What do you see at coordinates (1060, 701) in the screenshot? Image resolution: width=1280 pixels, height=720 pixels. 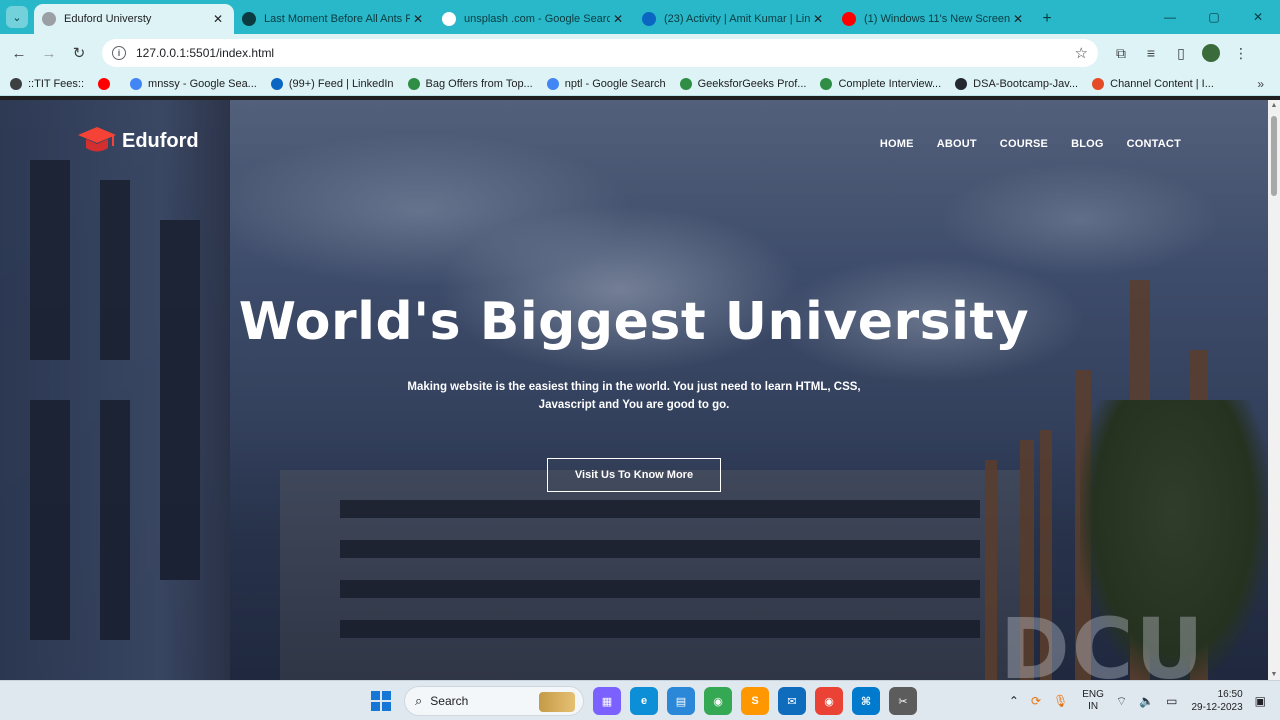 I see `microphone-icon: 🎙` at bounding box center [1060, 701].